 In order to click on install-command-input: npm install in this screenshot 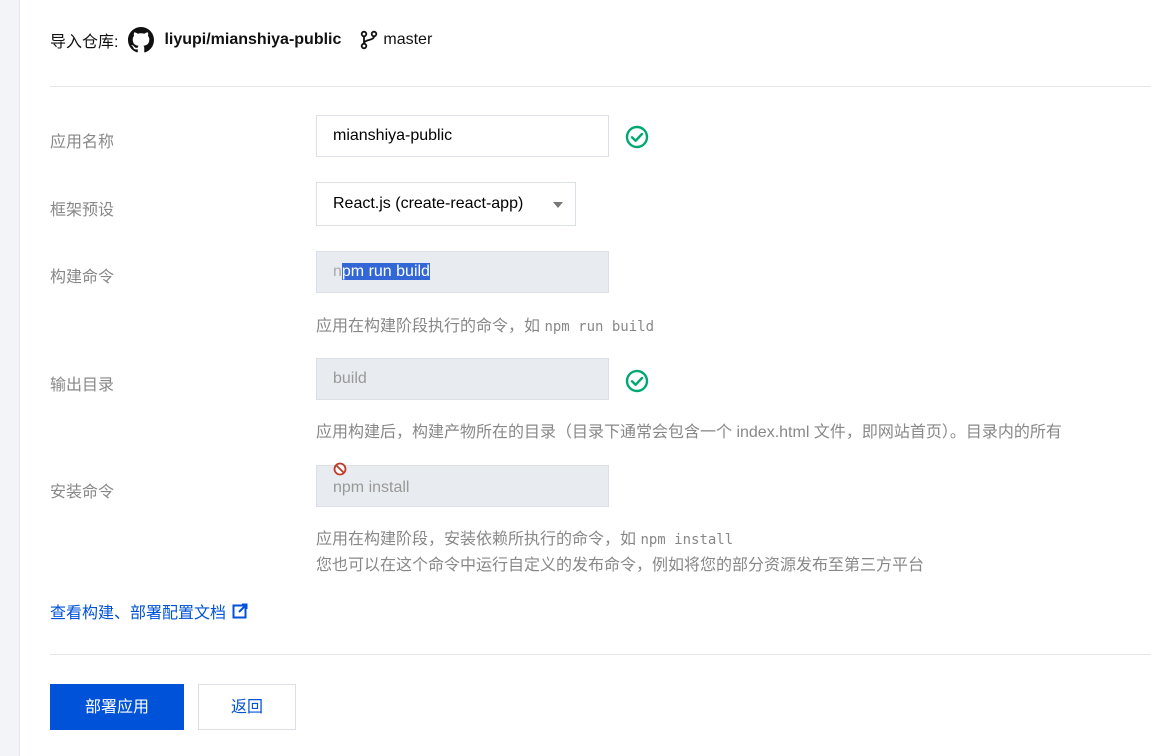, I will do `click(462, 486)`.